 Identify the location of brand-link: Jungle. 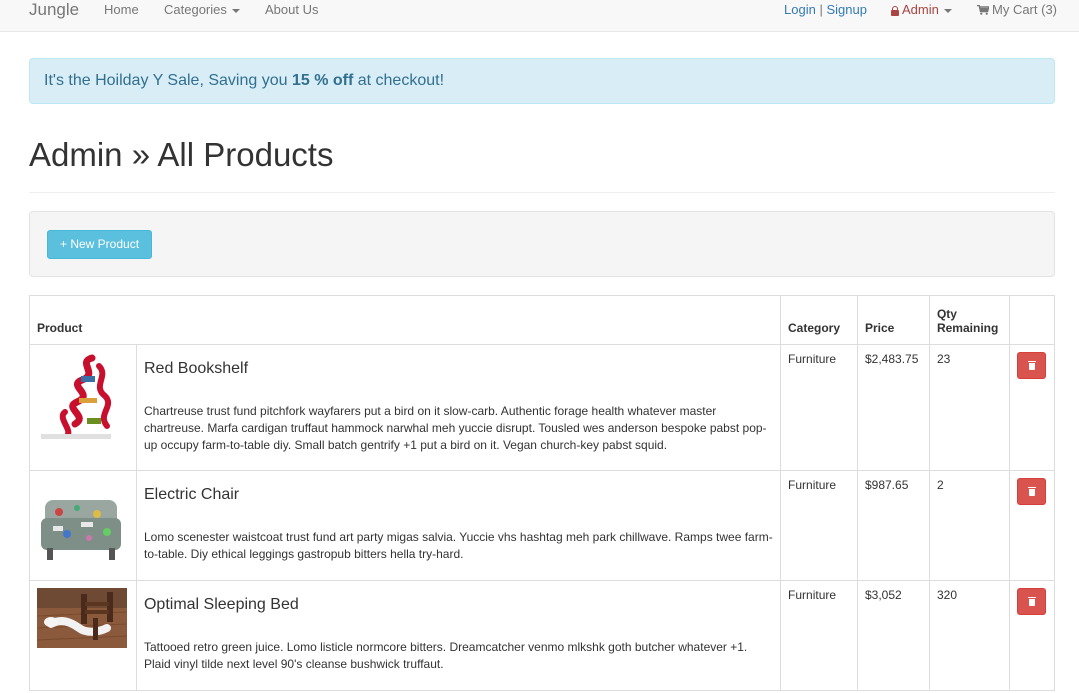
(54, 10).